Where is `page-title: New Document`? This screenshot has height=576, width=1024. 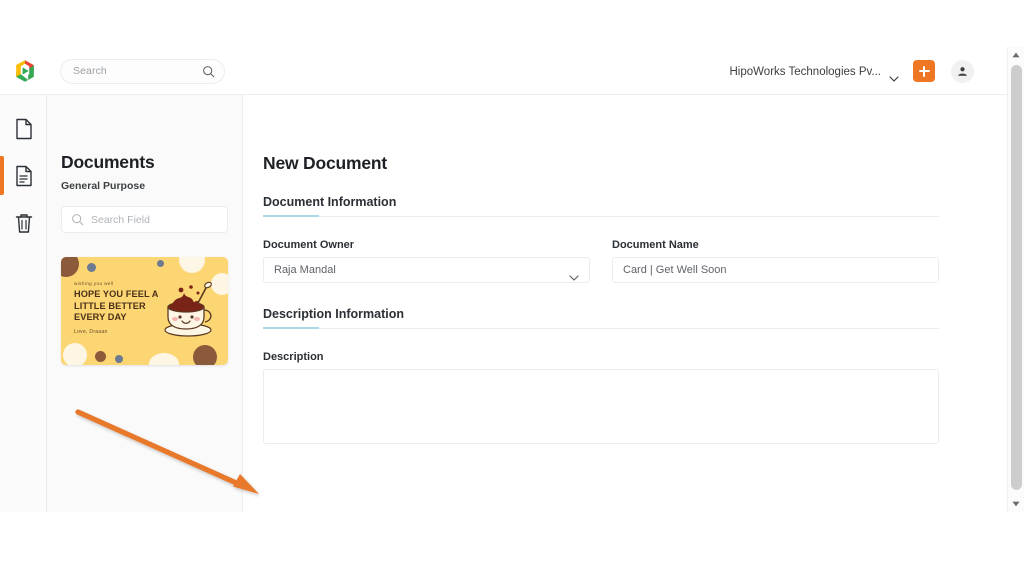 page-title: New Document is located at coordinates (325, 163).